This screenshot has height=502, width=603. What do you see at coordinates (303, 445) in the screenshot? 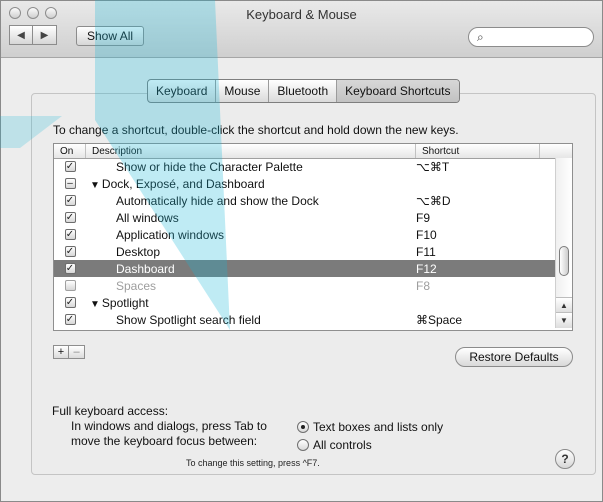
I see `radio-button-icon` at bounding box center [303, 445].